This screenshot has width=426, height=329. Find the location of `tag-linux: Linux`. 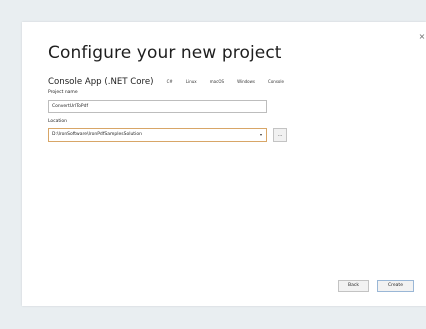

tag-linux: Linux is located at coordinates (191, 81).